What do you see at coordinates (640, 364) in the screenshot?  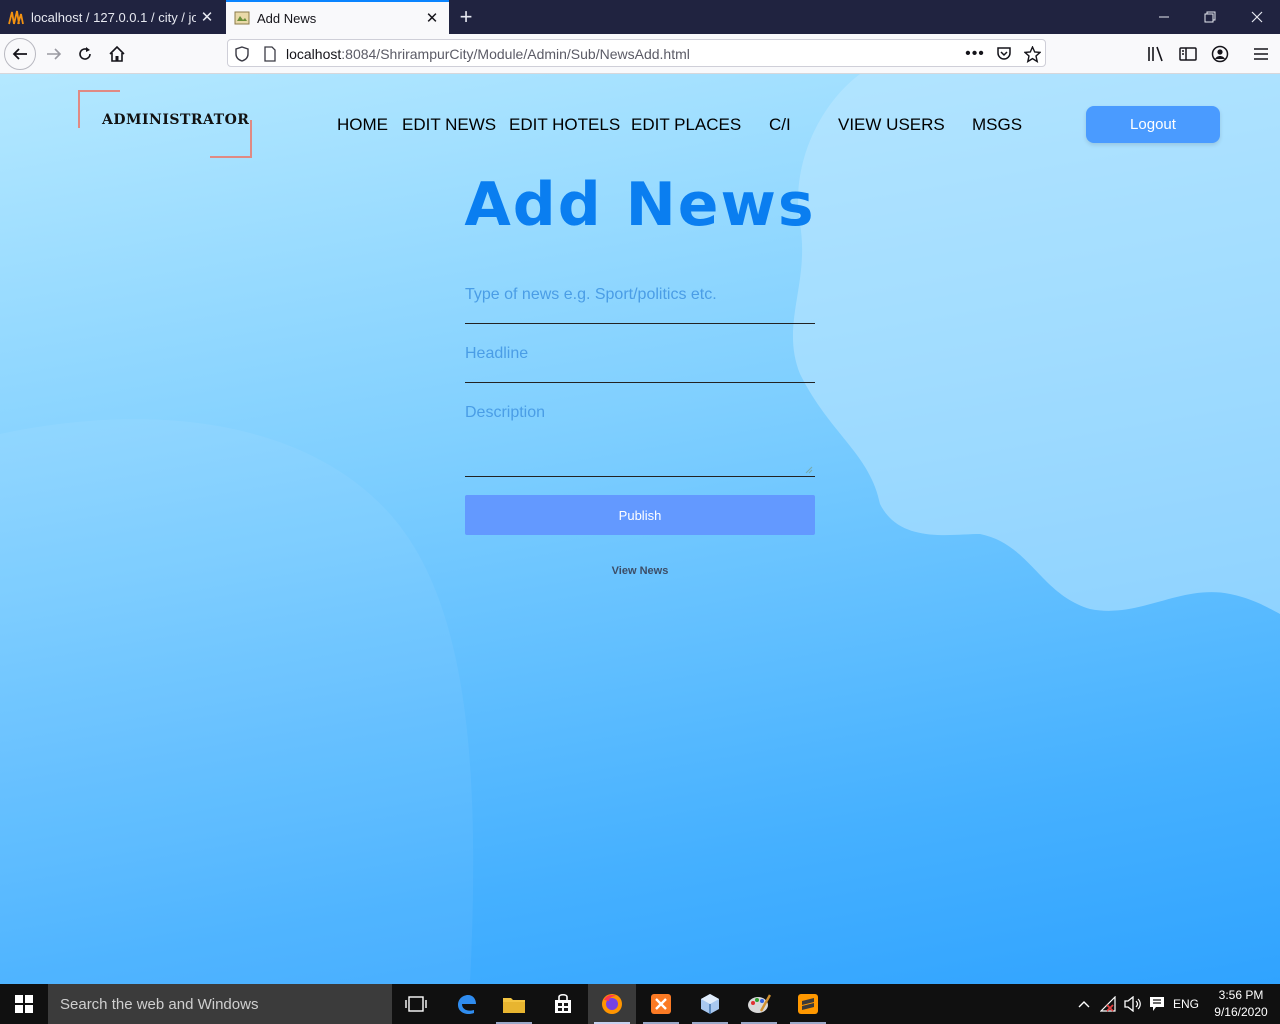 I see `headline-input: Headline` at bounding box center [640, 364].